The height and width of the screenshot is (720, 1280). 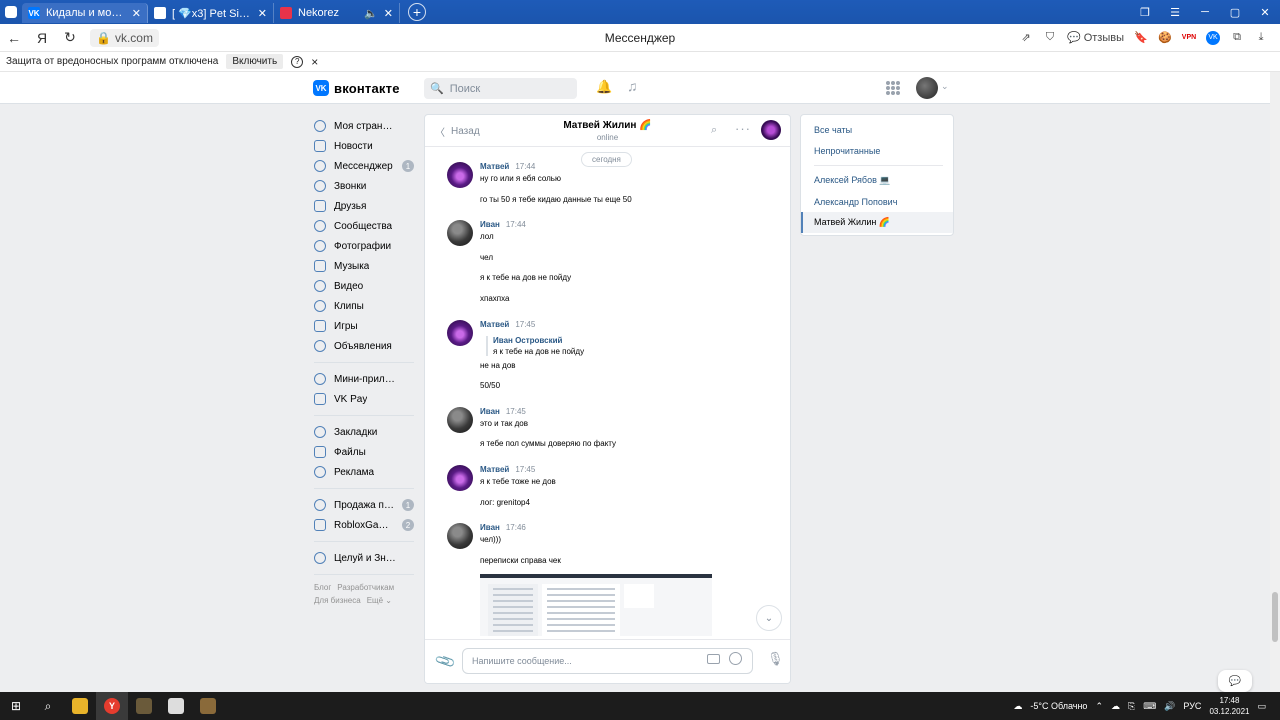 I want to click on sidebar-item: Друзья, so click(x=364, y=206).